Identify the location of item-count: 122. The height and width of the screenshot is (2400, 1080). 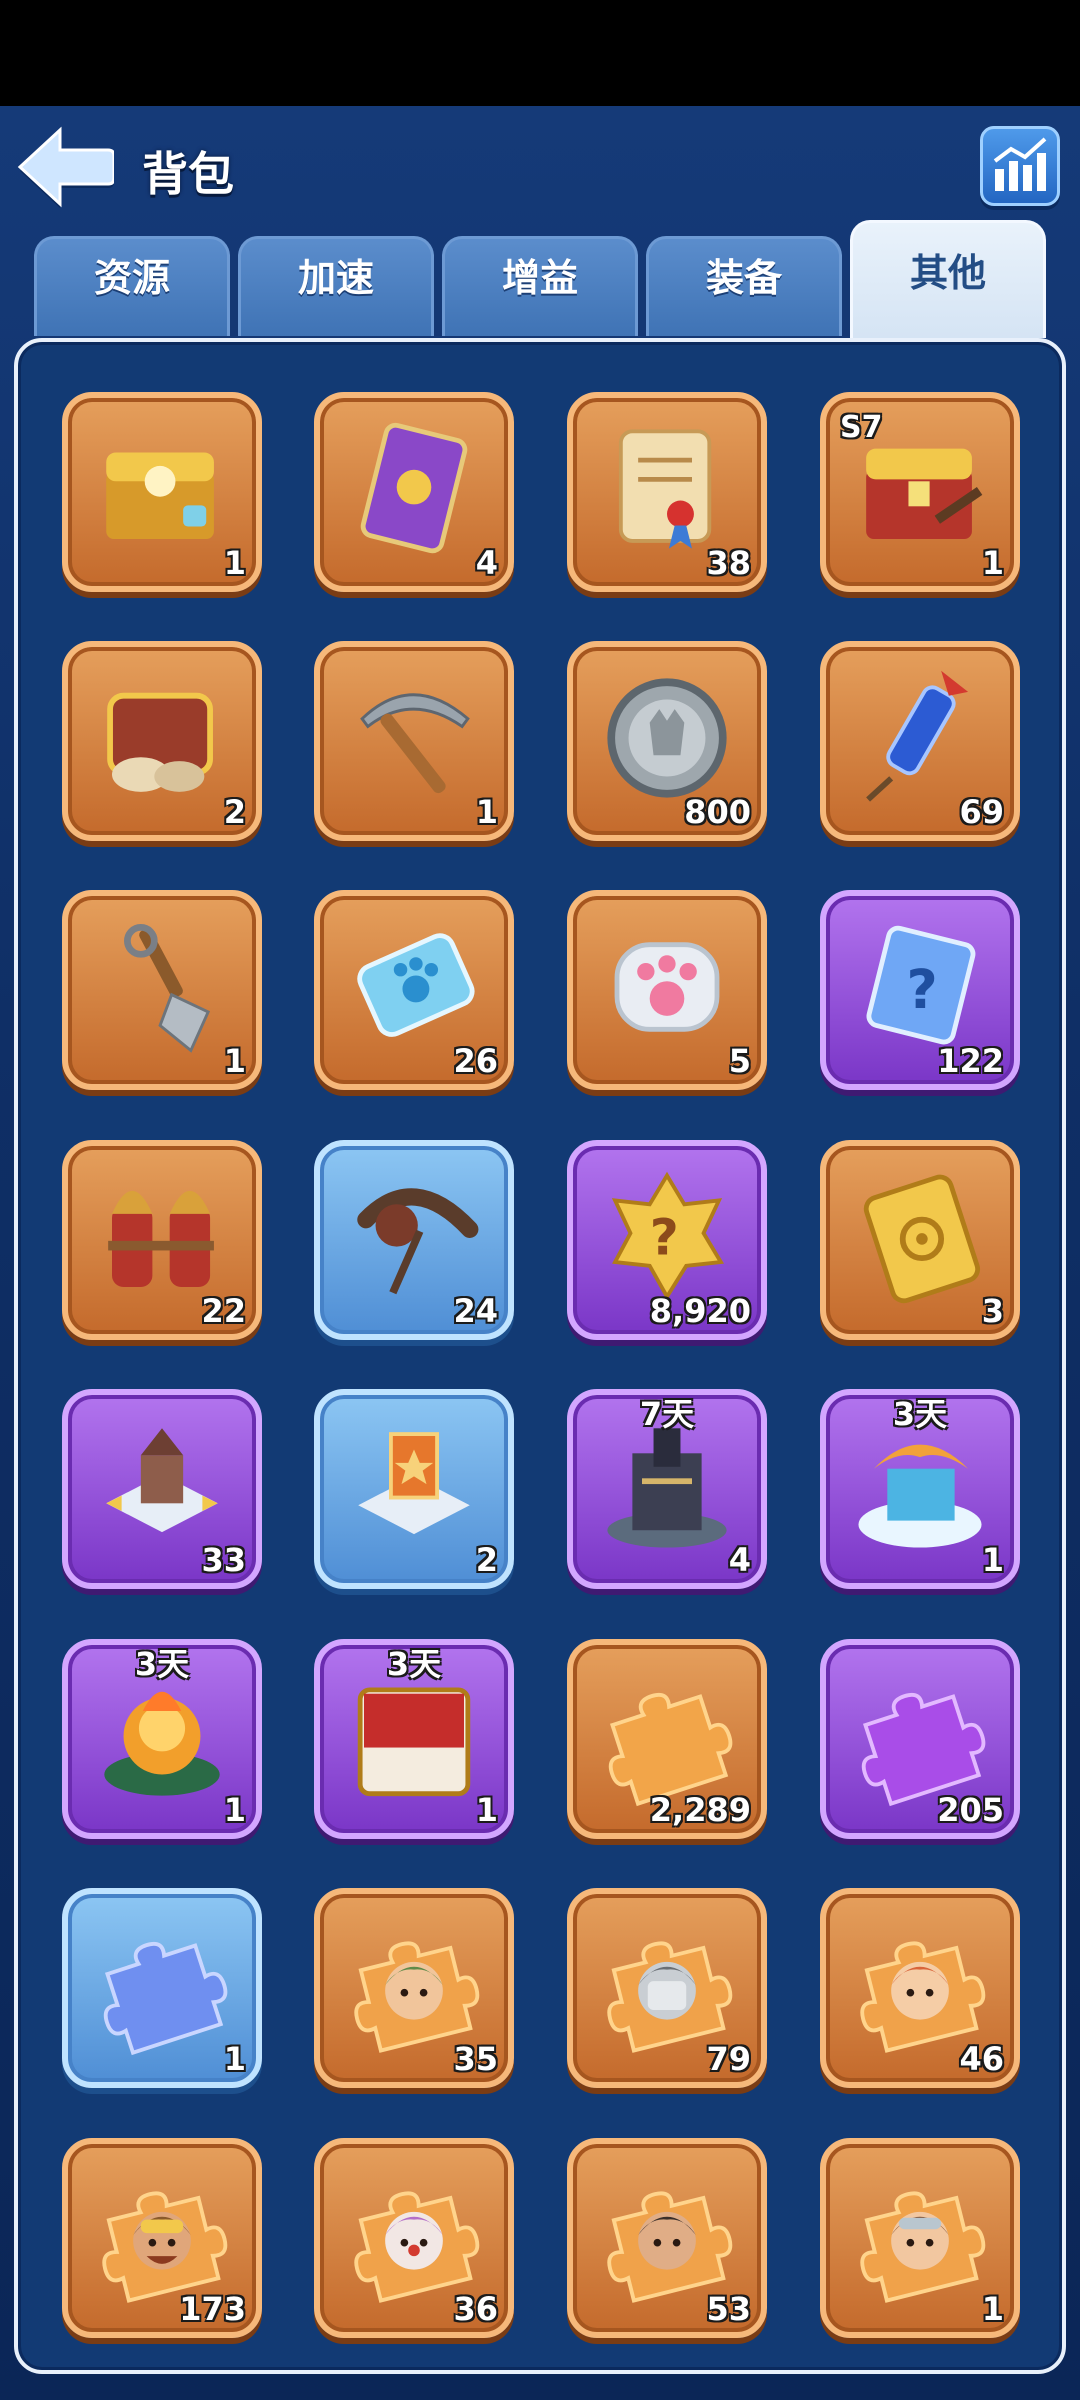
(970, 1061).